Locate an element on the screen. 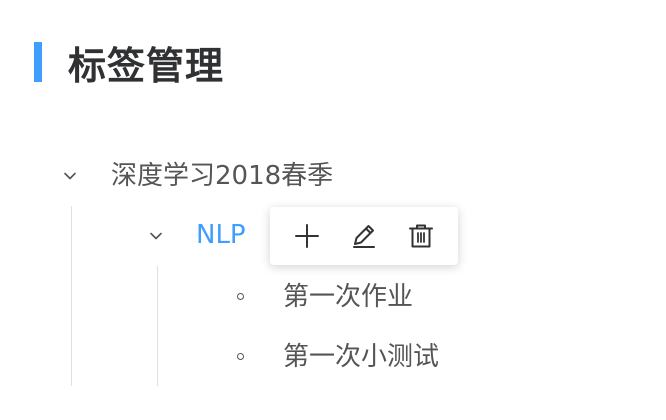 This screenshot has height=420, width=666. tree-leaf-label: 第一次小测试 is located at coordinates (361, 357).